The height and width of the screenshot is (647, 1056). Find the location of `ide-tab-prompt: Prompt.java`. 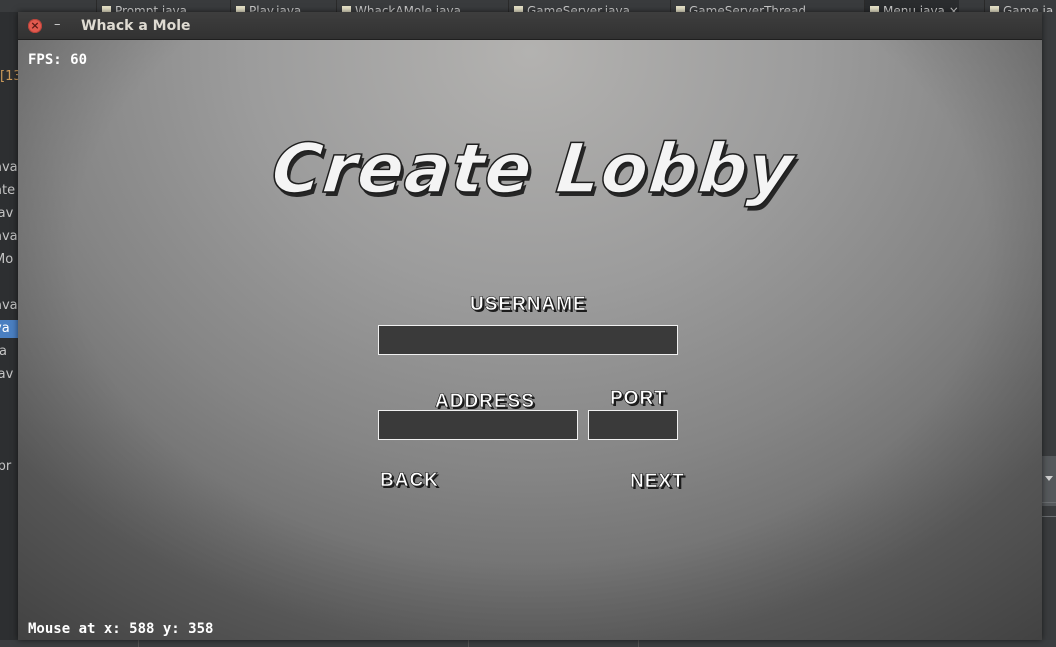

ide-tab-prompt: Prompt.java is located at coordinates (141, 6).